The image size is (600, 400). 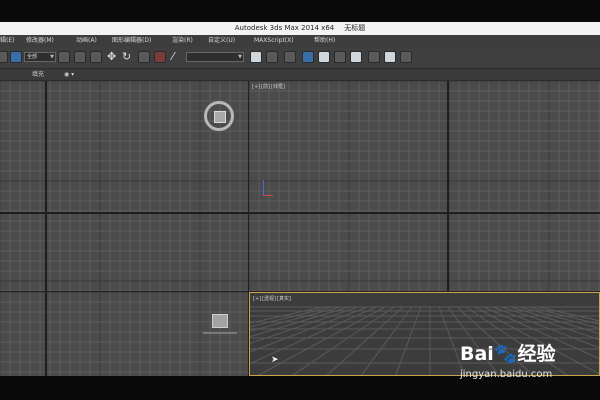 I want to click on watermark-logo: Bai🐾经验, so click(x=508, y=354).